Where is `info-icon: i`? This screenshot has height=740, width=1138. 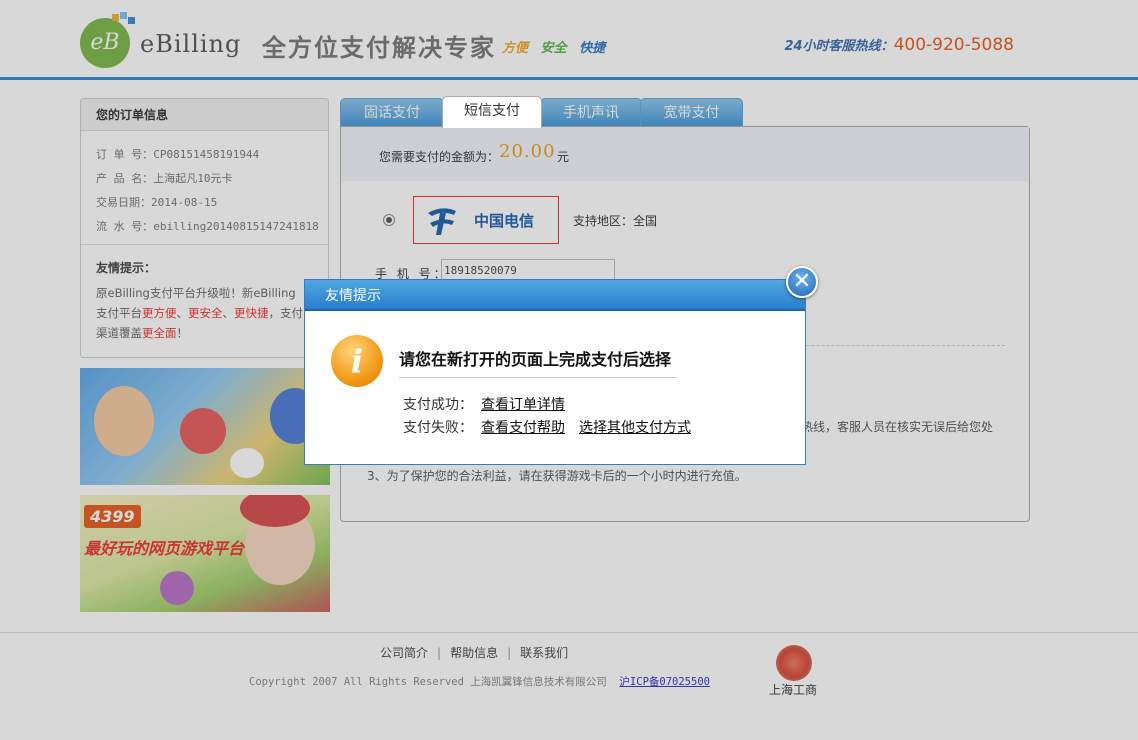
info-icon: i is located at coordinates (357, 361).